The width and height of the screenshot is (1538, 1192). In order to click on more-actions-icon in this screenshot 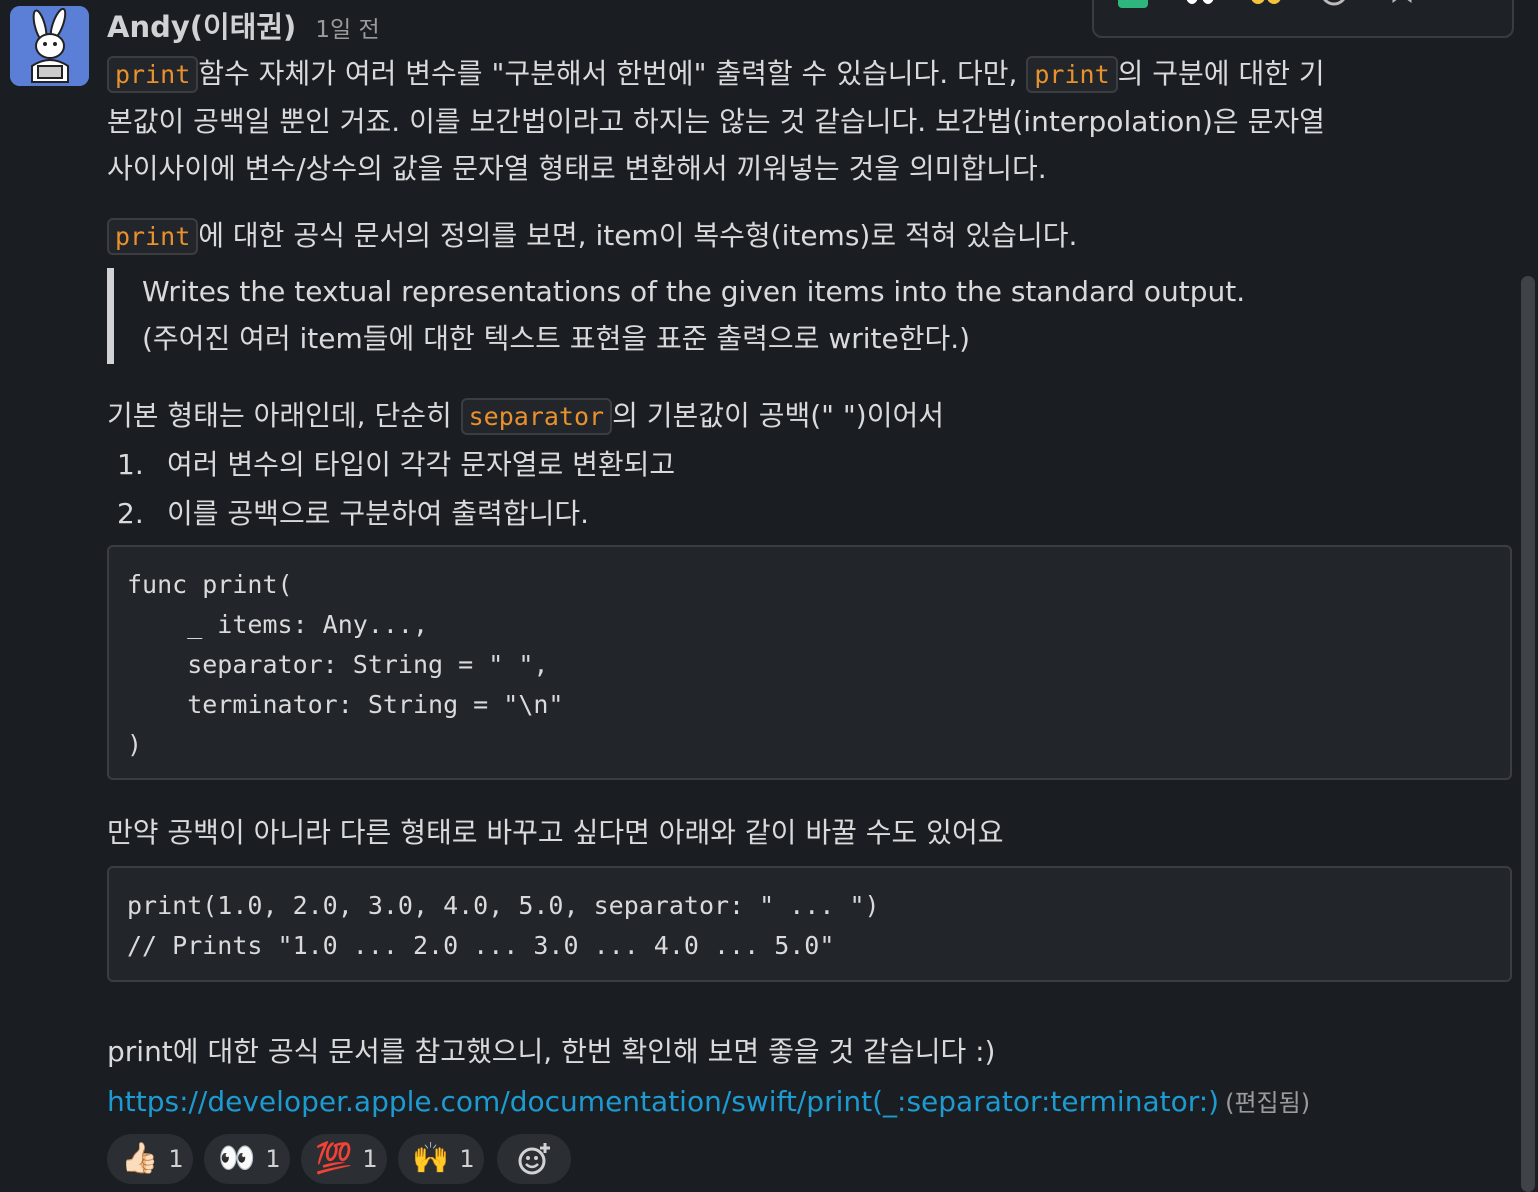, I will do `click(1468, 6)`.